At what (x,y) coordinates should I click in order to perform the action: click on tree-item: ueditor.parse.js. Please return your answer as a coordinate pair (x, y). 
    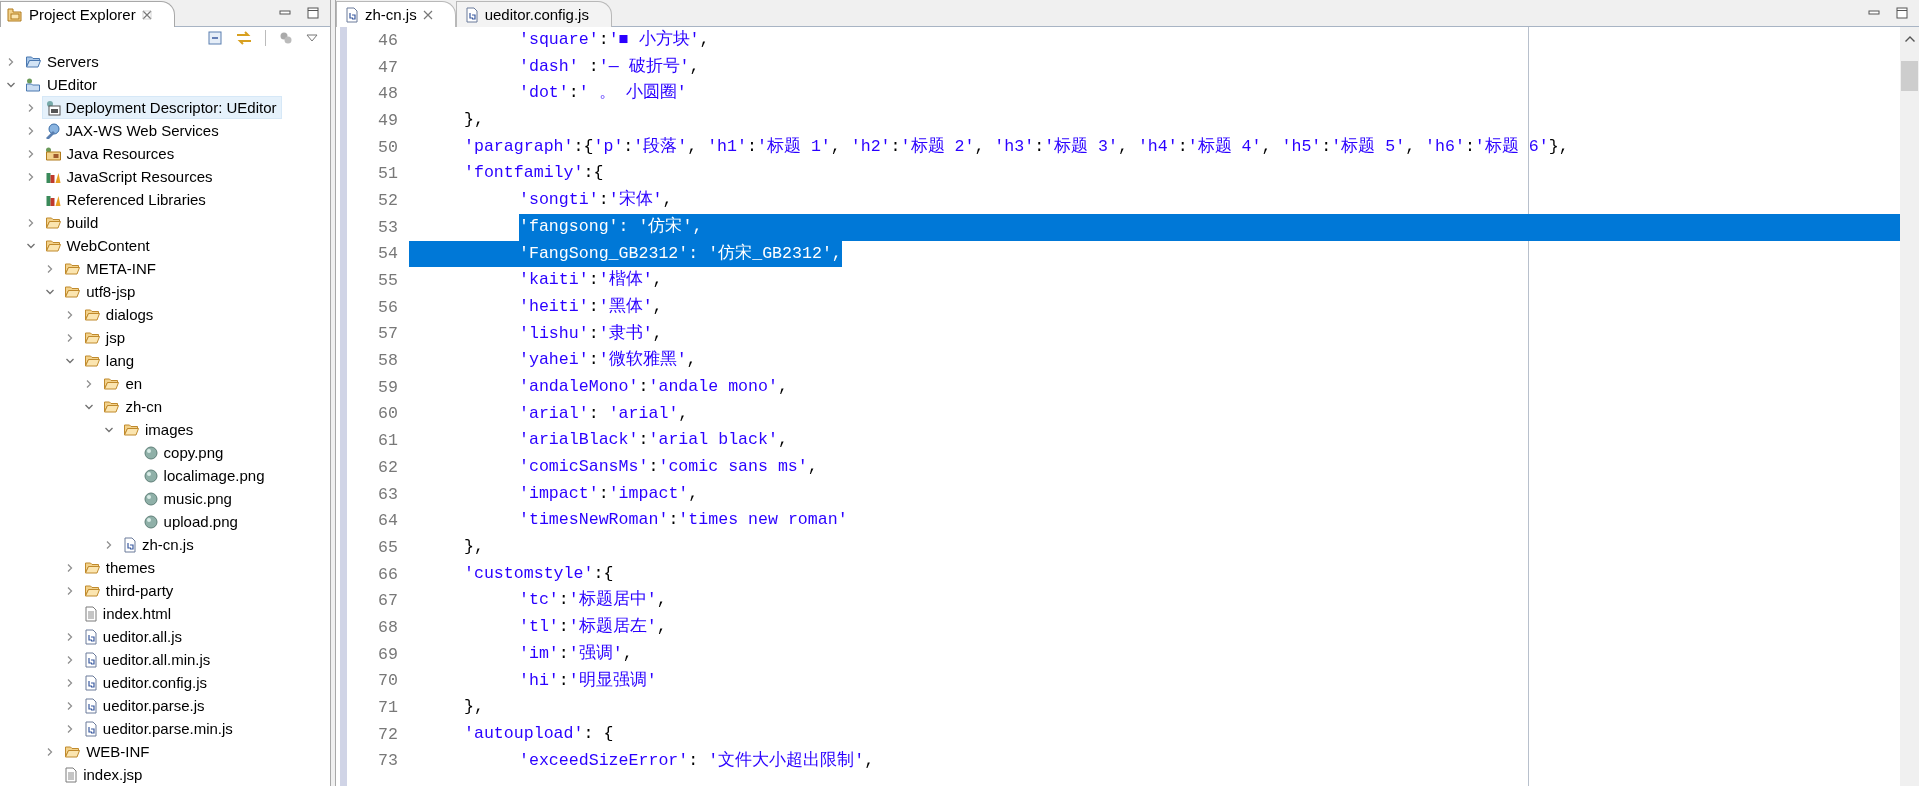
    Looking at the image, I should click on (145, 705).